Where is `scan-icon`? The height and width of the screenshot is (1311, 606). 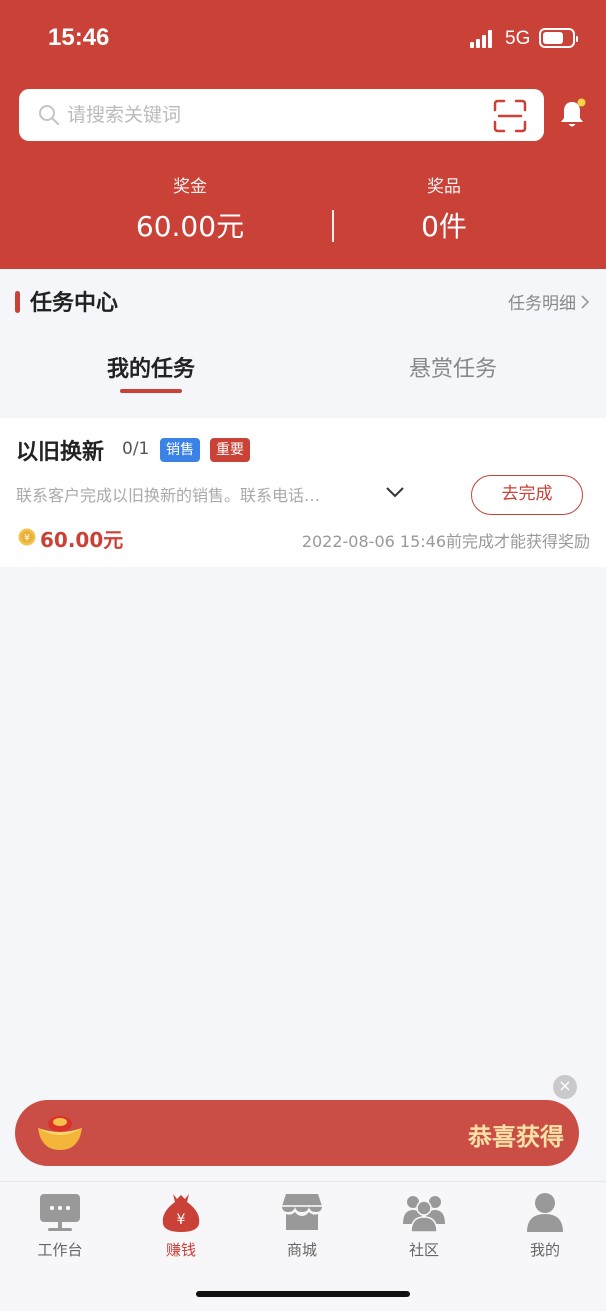
scan-icon is located at coordinates (510, 116).